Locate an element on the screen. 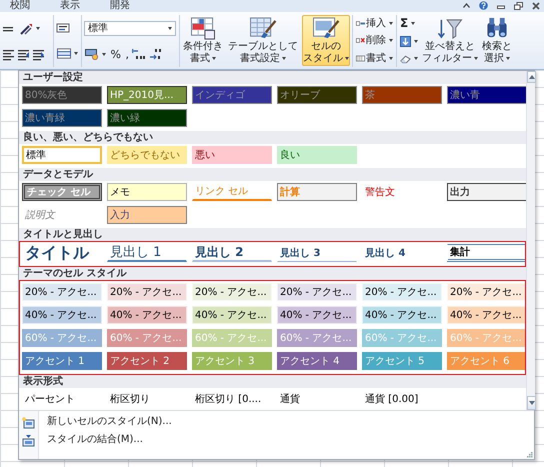 The image size is (544, 467). cell-style-item: 説明文 is located at coordinates (62, 215).